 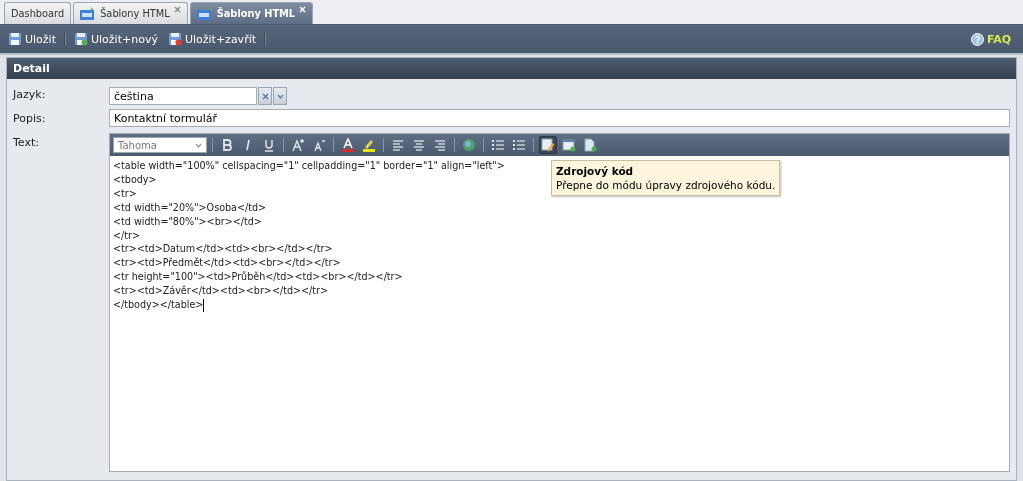 I want to click on tab: Dashboard, so click(x=38, y=13).